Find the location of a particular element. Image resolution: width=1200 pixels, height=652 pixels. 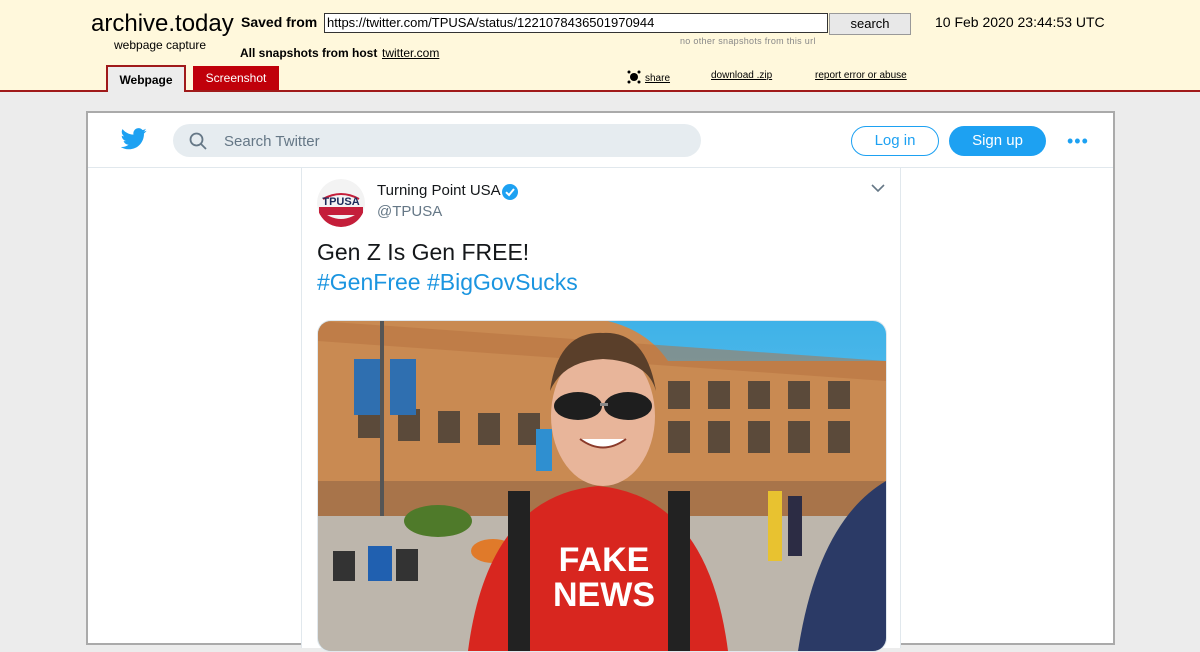

all-snapshots-label: All snapshots from host is located at coordinates (309, 53).